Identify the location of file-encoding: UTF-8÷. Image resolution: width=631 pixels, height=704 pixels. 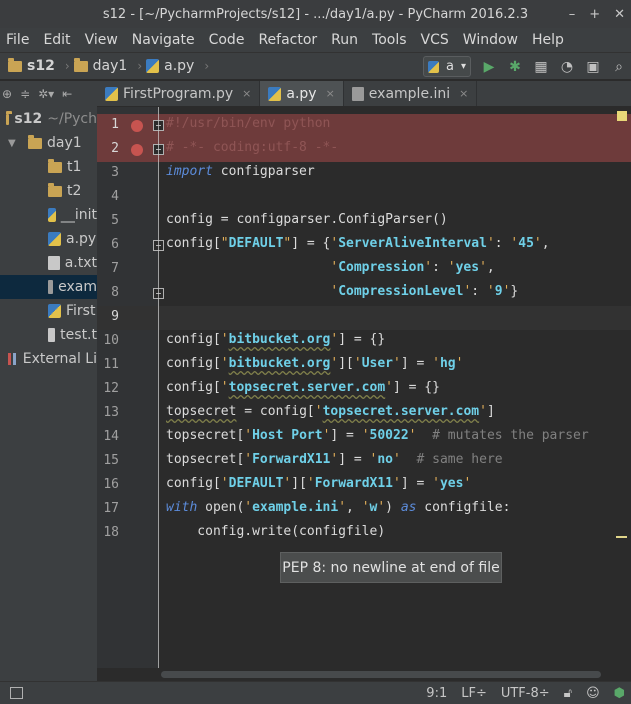
(525, 693).